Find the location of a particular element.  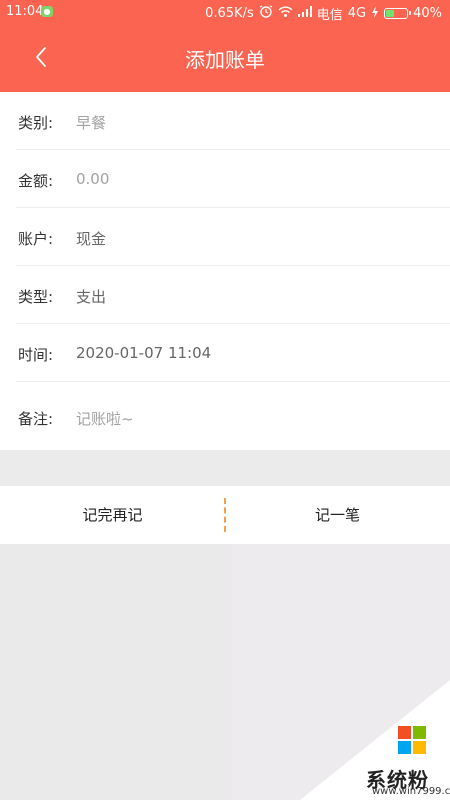

note-label: 备注: is located at coordinates (36, 419).